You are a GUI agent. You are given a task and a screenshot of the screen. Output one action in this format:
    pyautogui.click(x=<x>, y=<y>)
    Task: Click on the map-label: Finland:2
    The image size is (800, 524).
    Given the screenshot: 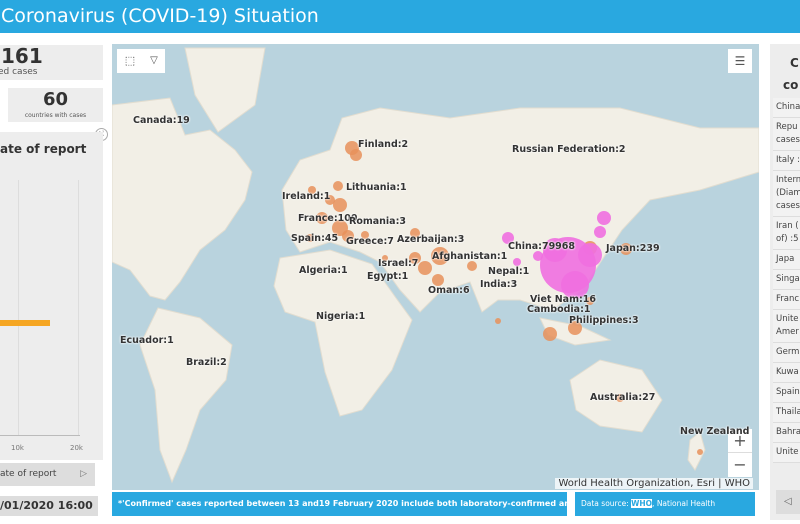 What is the action you would take?
    pyautogui.click(x=383, y=144)
    